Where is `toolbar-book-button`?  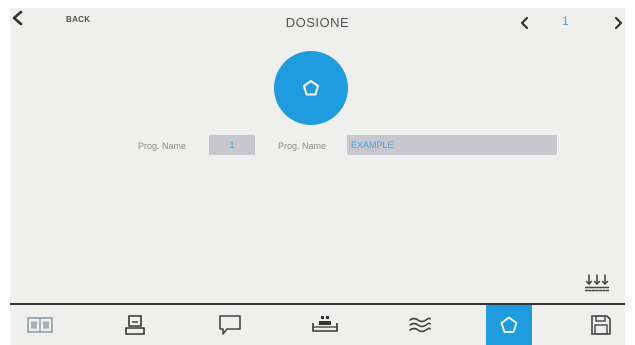
toolbar-book-button is located at coordinates (40, 325).